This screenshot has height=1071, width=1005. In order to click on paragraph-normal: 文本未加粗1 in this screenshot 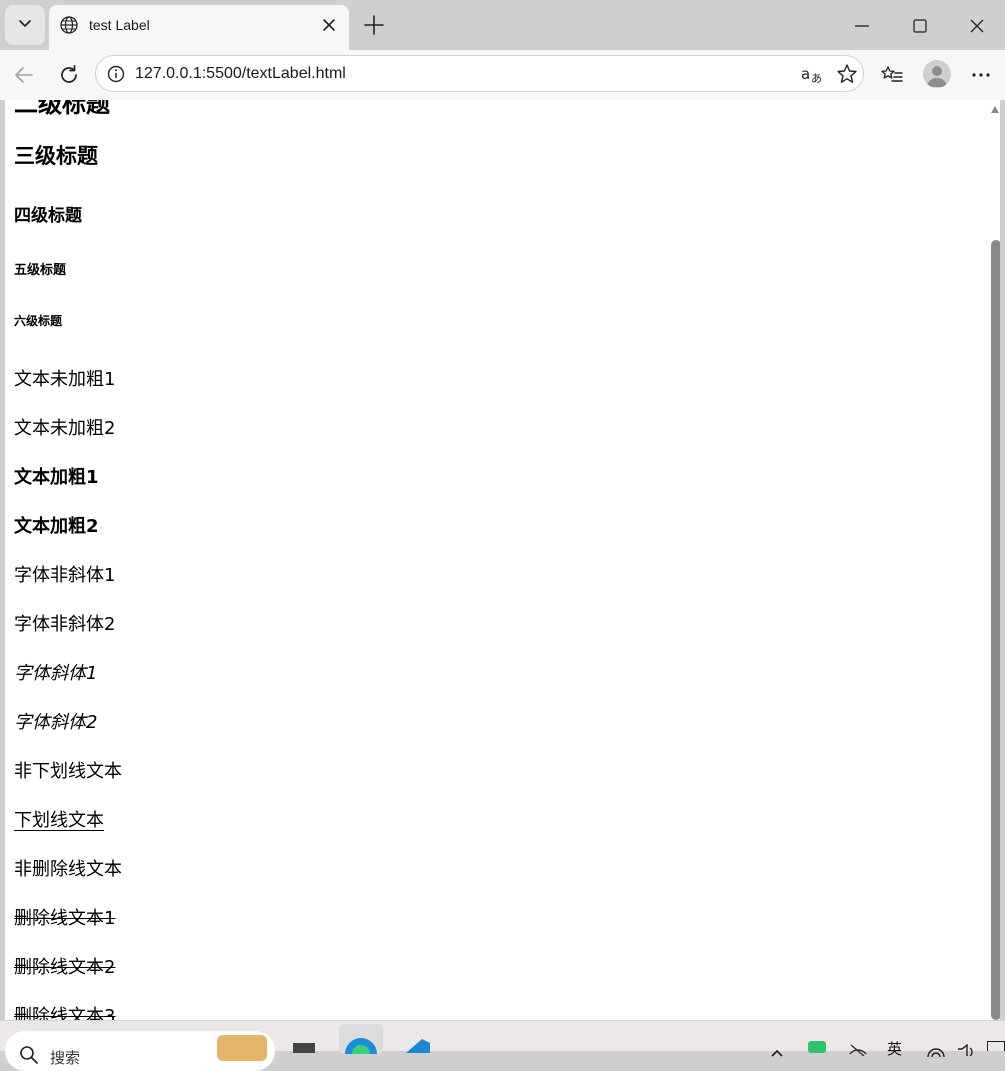, I will do `click(65, 379)`.